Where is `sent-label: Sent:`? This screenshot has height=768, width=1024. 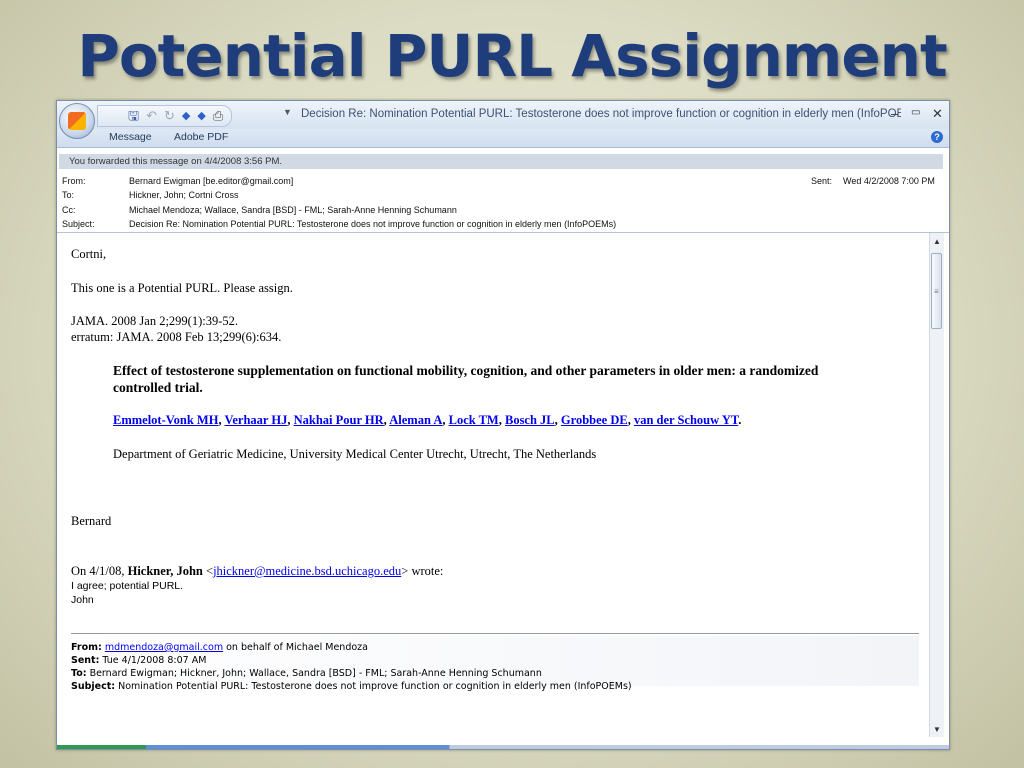 sent-label: Sent: is located at coordinates (822, 181).